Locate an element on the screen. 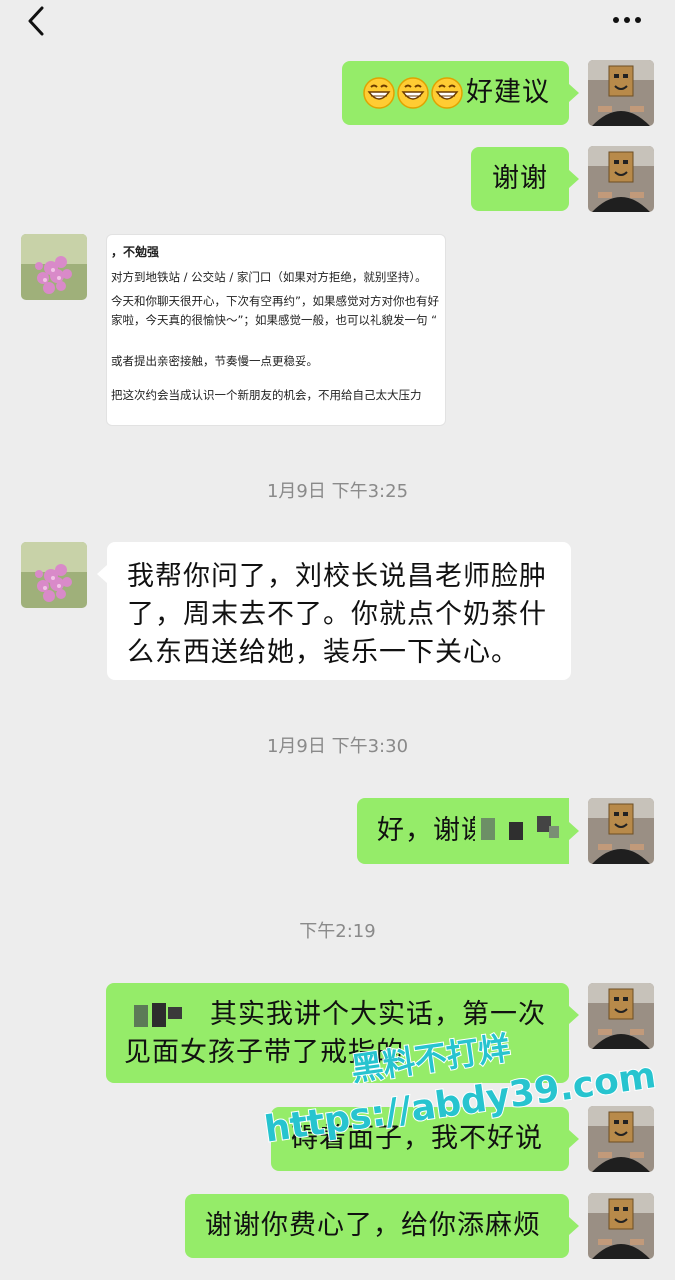 The image size is (675, 1280). chat-header is located at coordinates (337, 22).